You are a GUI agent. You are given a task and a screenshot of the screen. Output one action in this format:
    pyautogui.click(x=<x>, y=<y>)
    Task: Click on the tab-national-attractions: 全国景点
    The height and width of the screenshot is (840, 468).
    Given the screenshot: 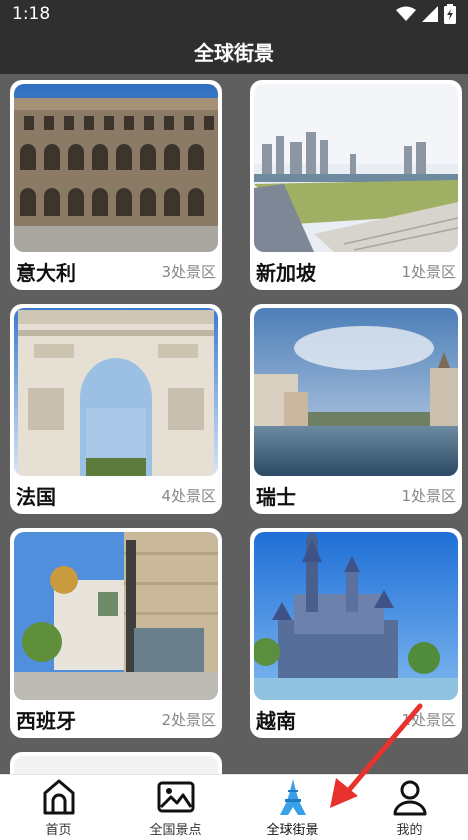 What is the action you would take?
    pyautogui.click(x=175, y=807)
    